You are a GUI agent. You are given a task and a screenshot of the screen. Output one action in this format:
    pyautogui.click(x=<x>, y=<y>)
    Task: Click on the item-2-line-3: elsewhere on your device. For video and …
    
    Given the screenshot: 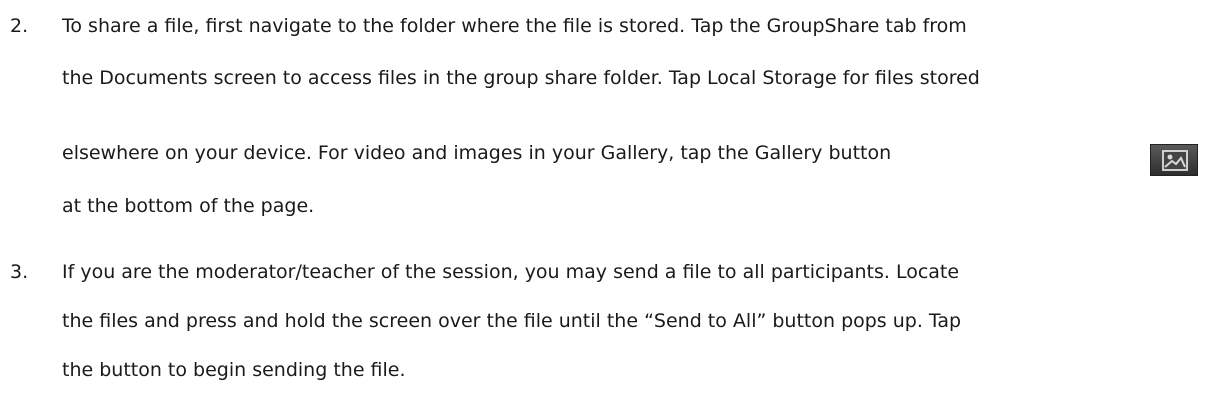 What is the action you would take?
    pyautogui.click(x=477, y=153)
    